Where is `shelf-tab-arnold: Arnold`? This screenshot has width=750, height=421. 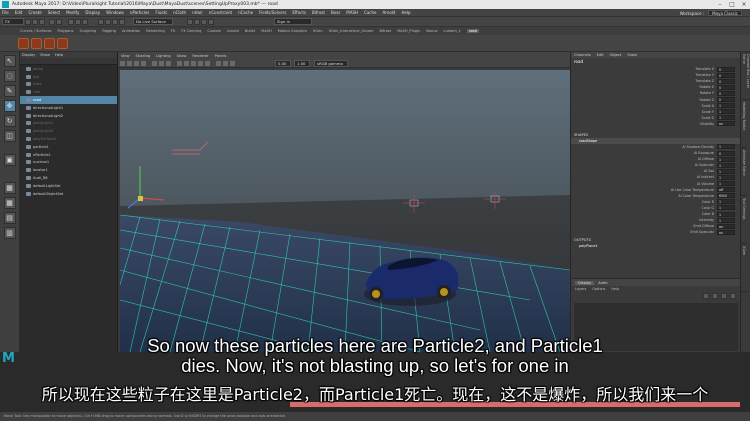 shelf-tab-arnold: Arnold is located at coordinates (233, 31).